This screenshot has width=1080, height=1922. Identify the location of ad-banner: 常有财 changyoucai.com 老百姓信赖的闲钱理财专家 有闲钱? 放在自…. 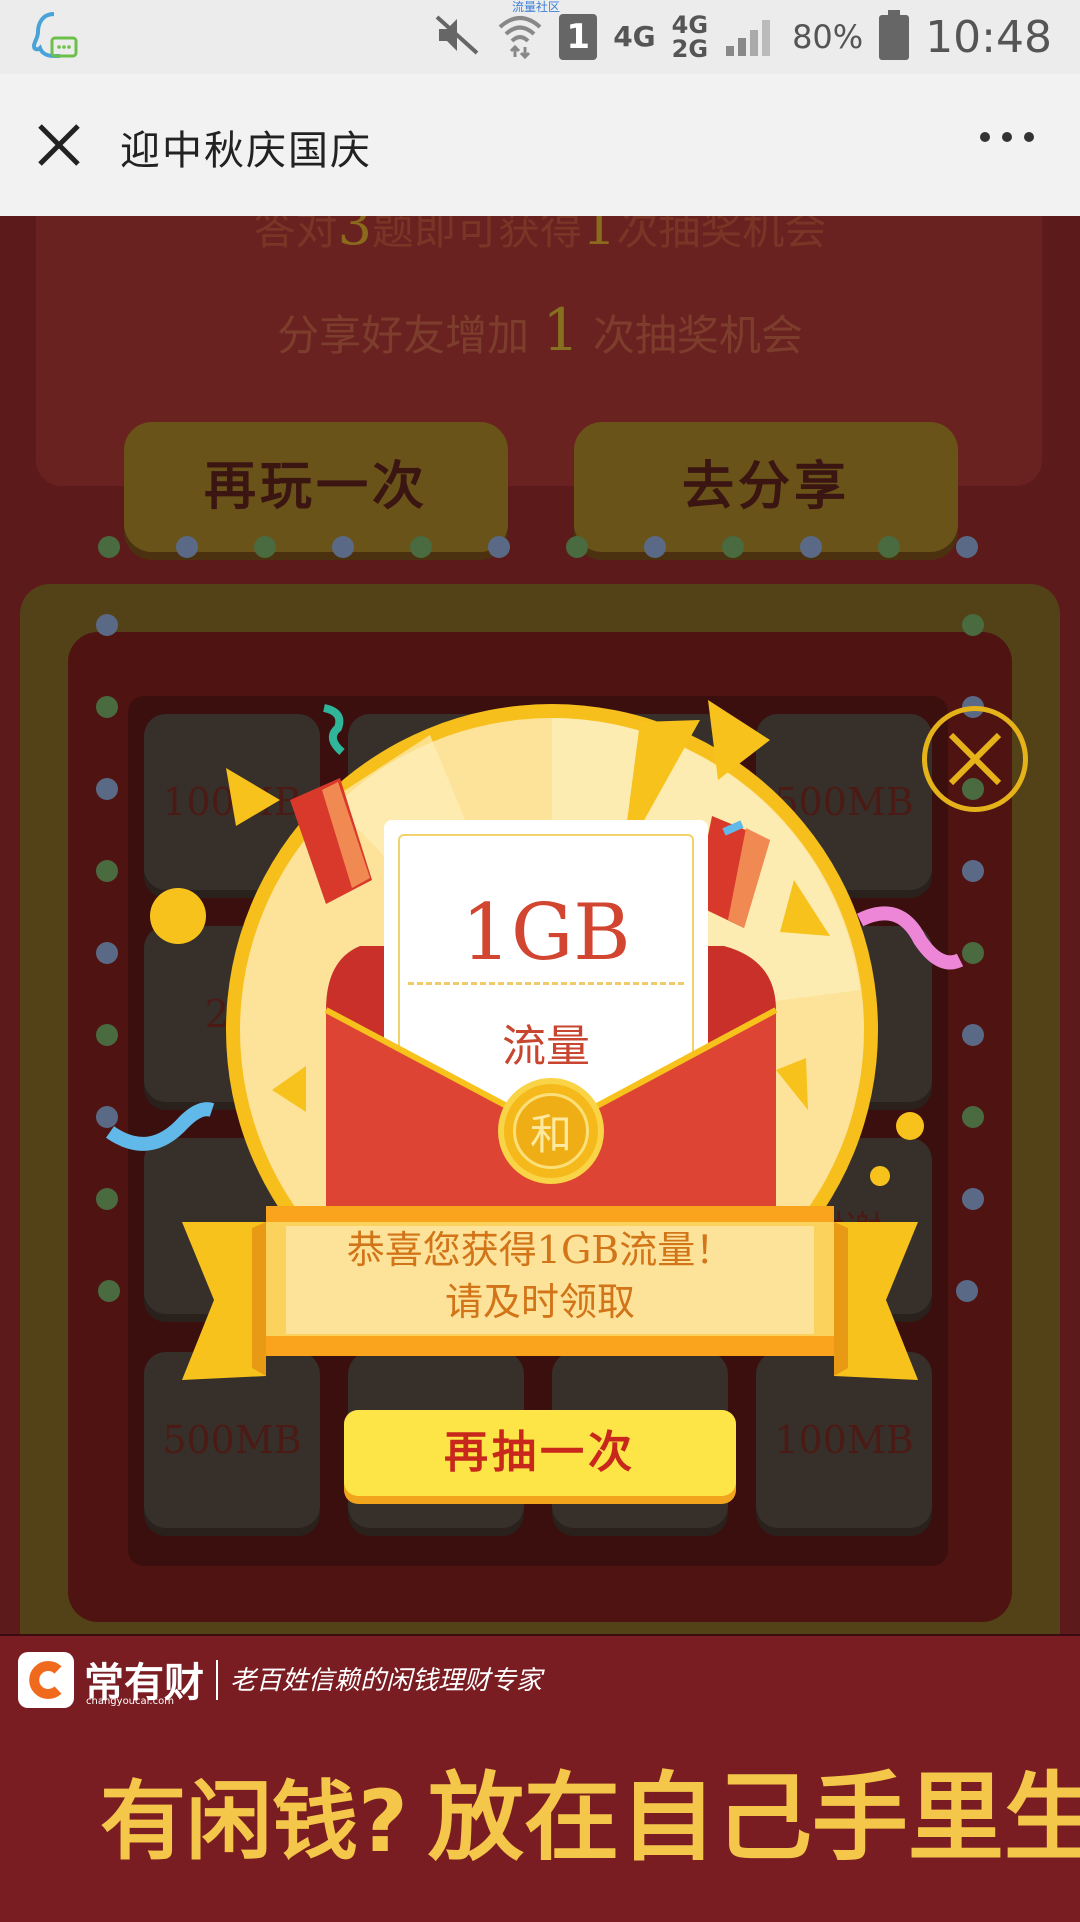
(540, 1778).